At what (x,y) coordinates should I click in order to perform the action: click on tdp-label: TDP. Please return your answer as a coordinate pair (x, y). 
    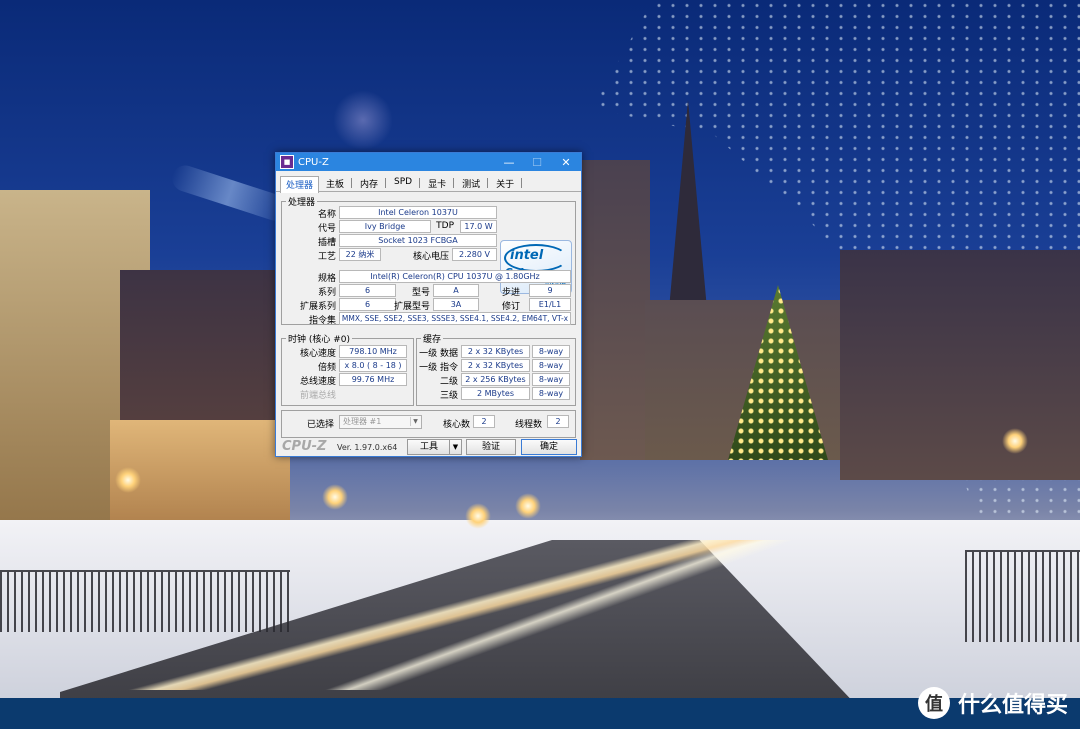
    Looking at the image, I should click on (445, 226).